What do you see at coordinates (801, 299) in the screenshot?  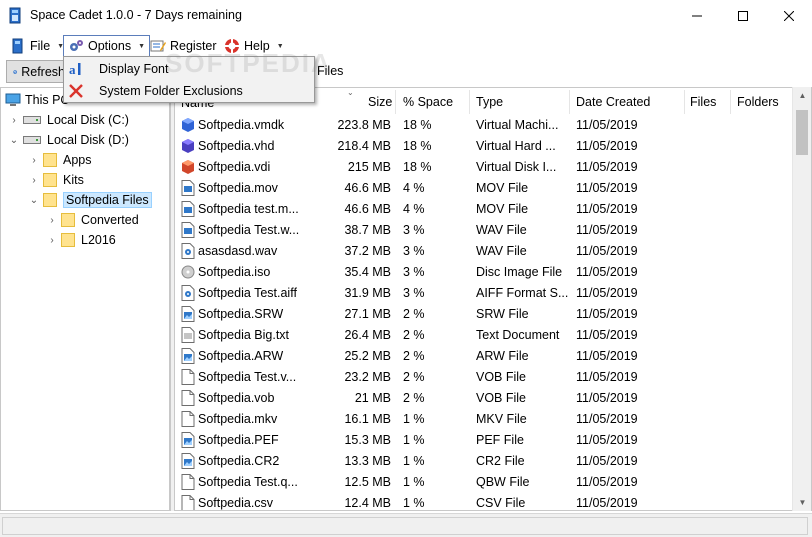 I see `vertical-scrollbar: ▲ ▼` at bounding box center [801, 299].